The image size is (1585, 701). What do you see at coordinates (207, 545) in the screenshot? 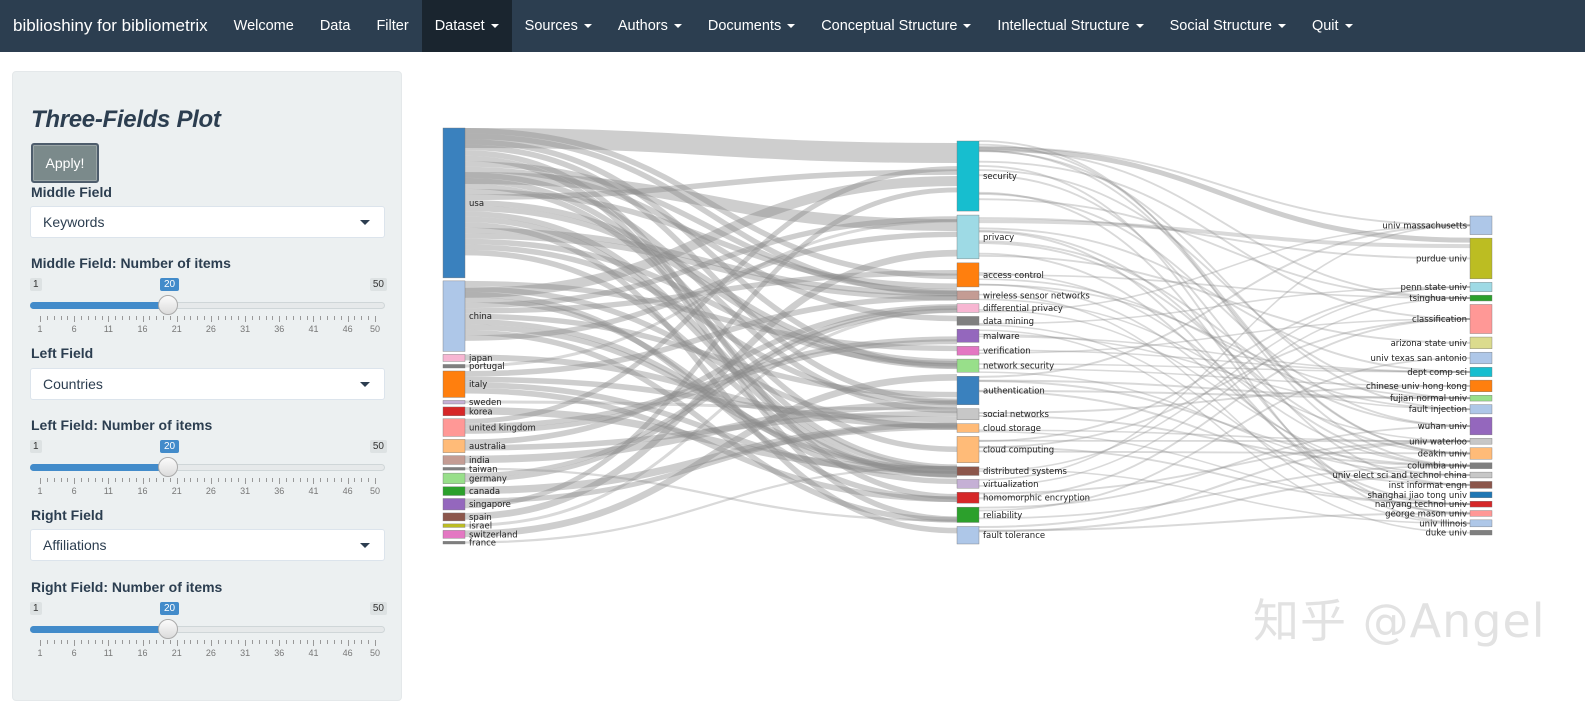
I see `right-field-select: Affiliations` at bounding box center [207, 545].